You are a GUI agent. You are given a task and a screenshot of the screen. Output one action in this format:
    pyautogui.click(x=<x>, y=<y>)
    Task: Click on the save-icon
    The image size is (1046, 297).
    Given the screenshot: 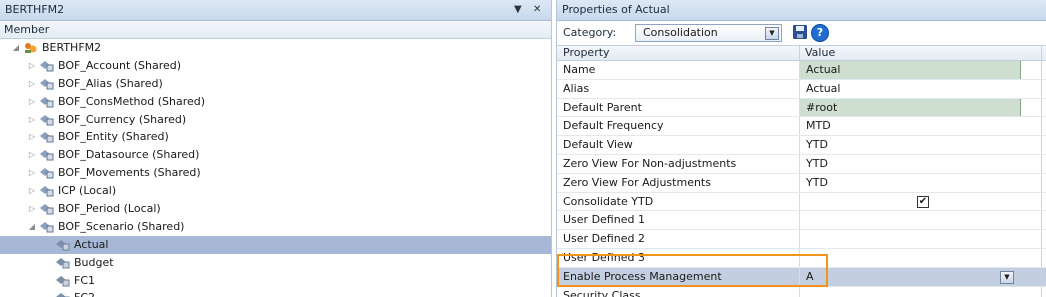 What is the action you would take?
    pyautogui.click(x=800, y=32)
    